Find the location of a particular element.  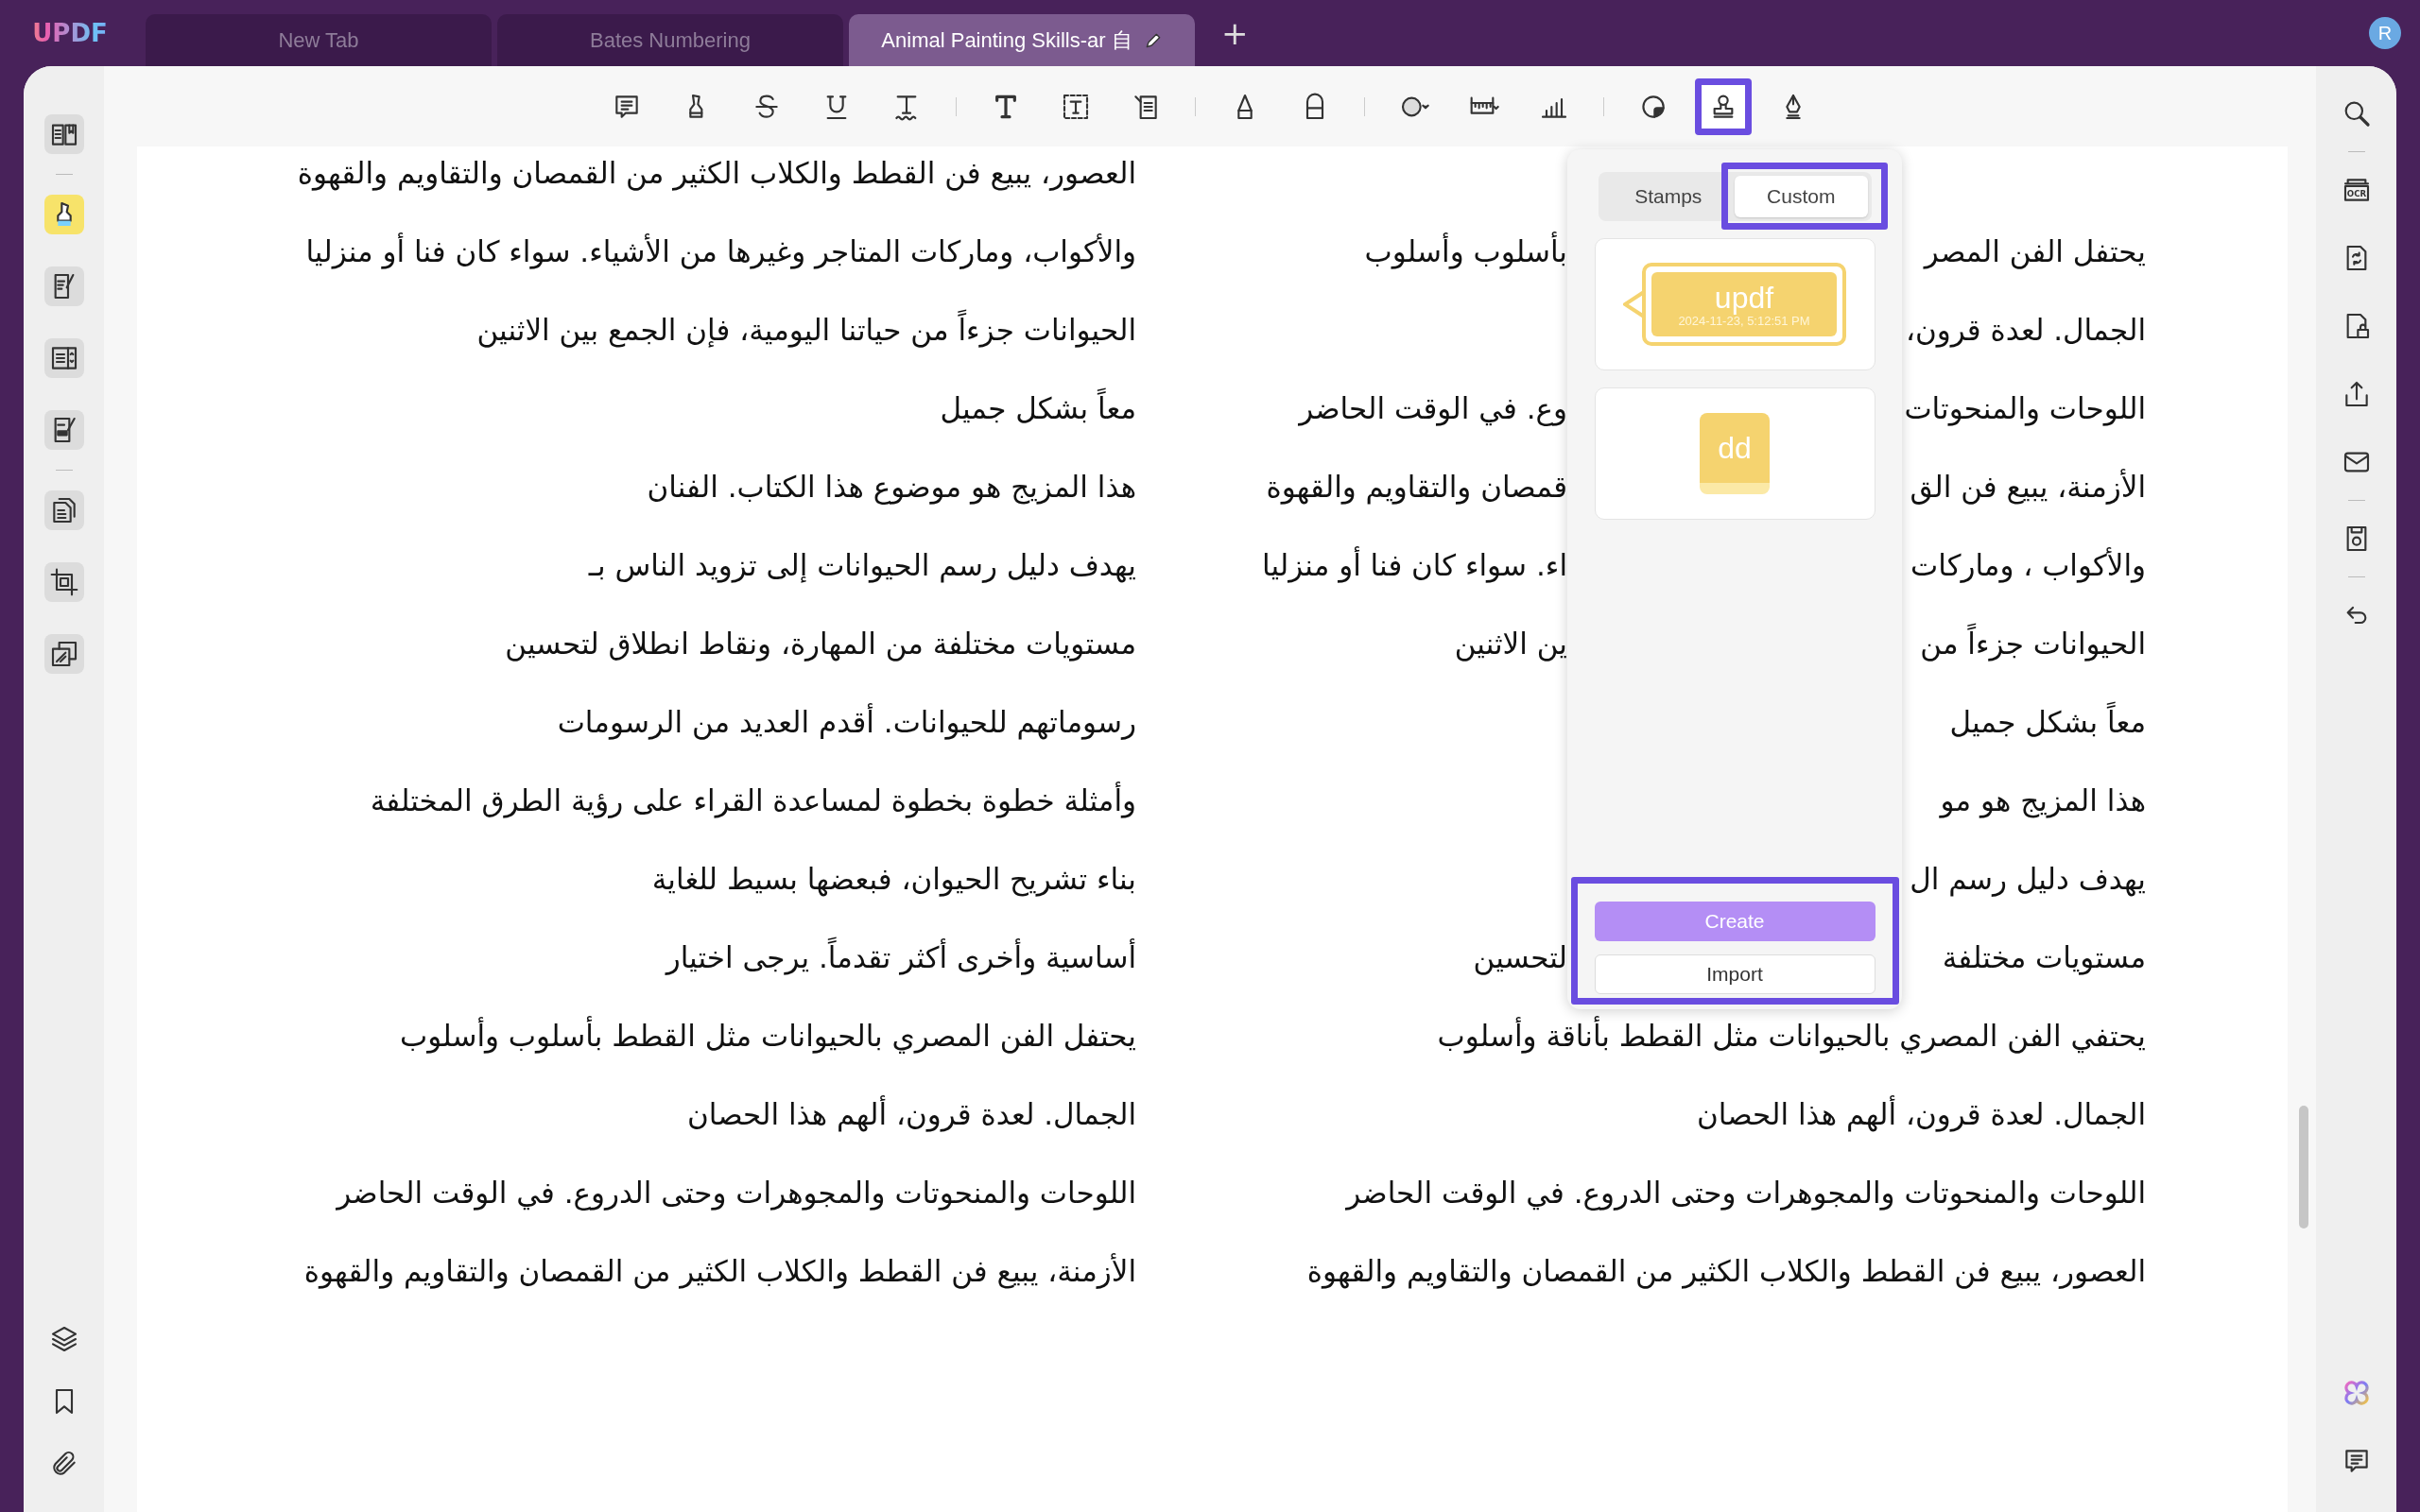

text-line: الجمال. لعدة قرون، is located at coordinates (2026, 329).